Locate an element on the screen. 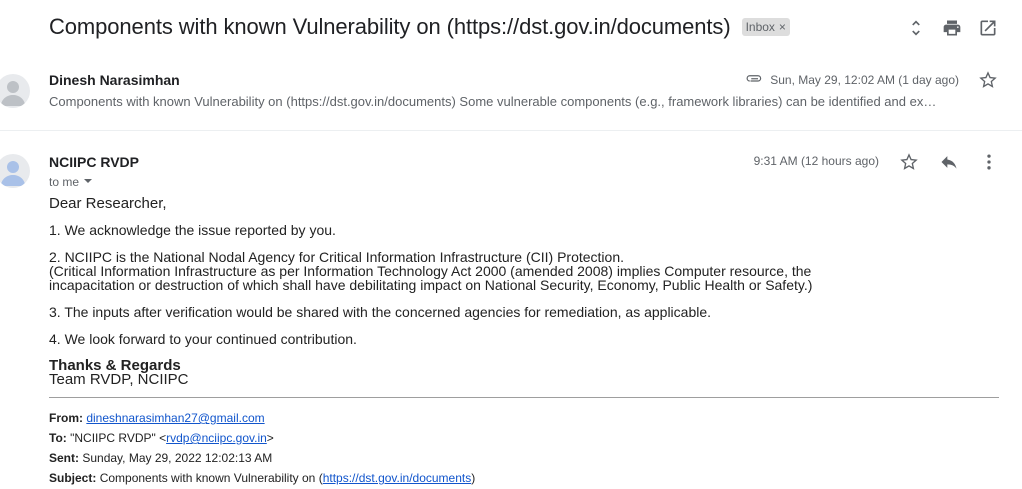  quoted-to-row: To: "NCIIPC RVDP" <rvdp@nciipc.gov.in> is located at coordinates (262, 438).